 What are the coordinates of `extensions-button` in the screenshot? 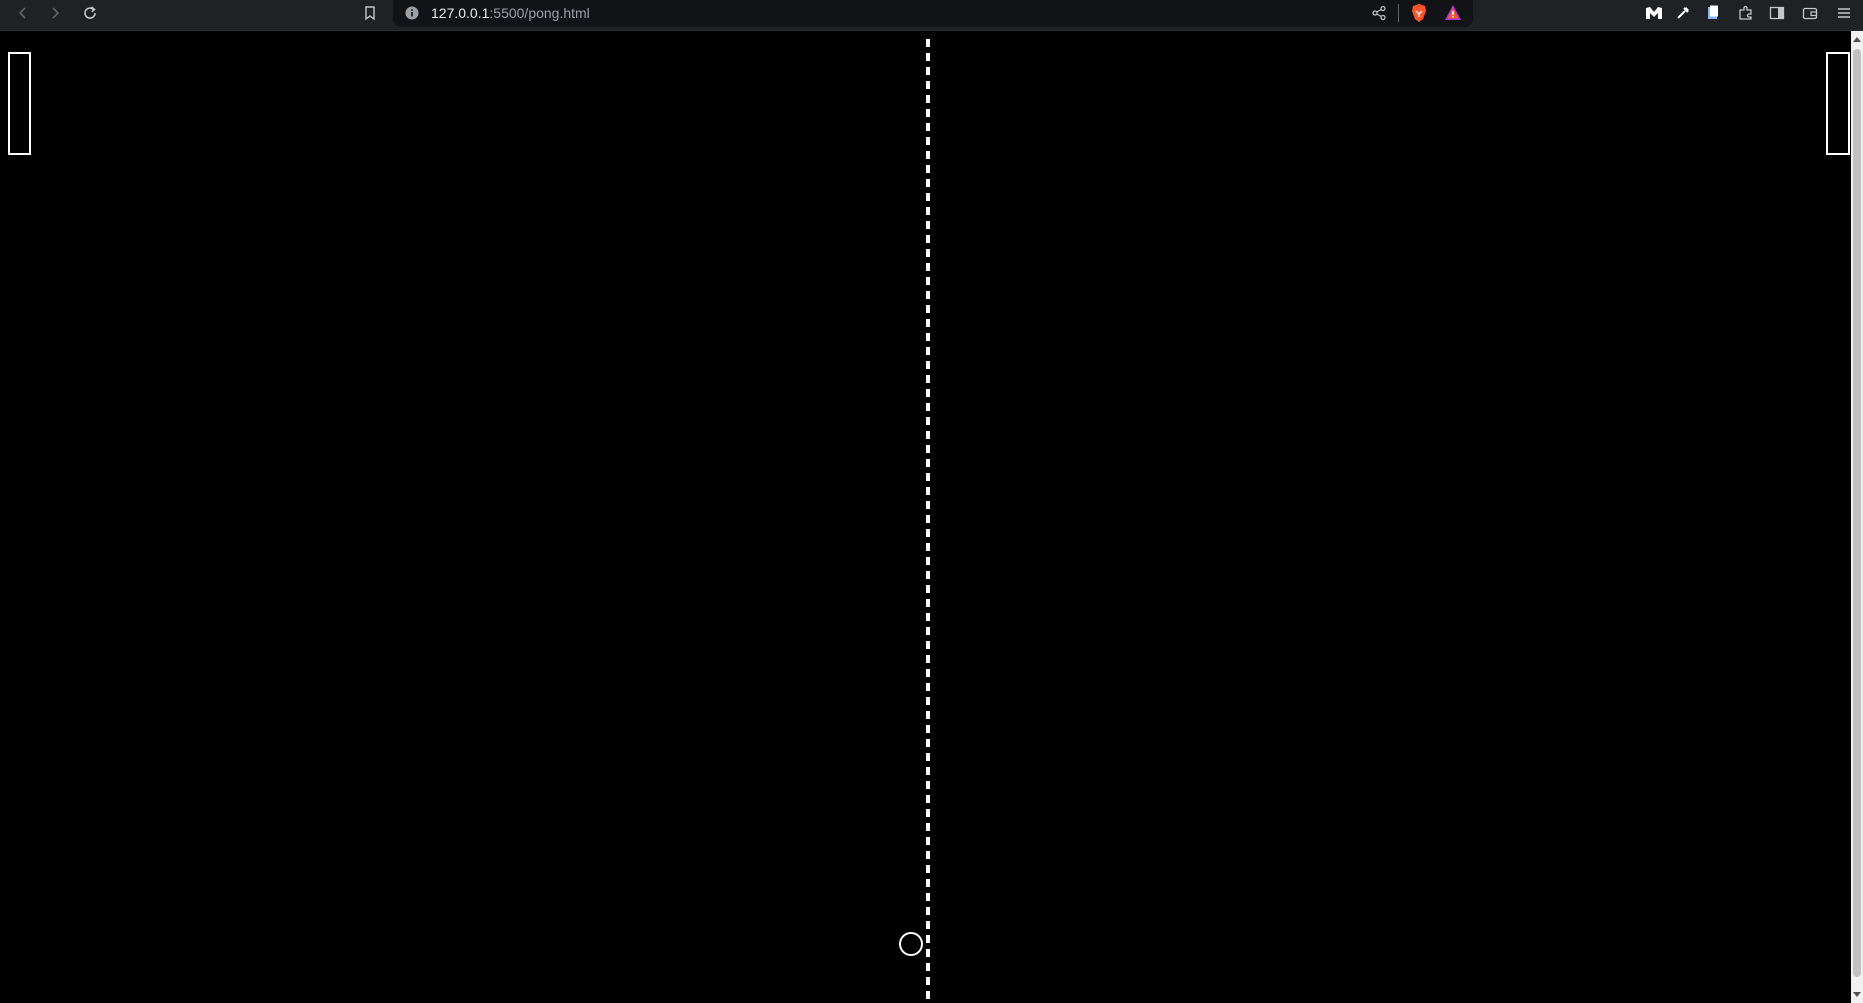 It's located at (1746, 13).